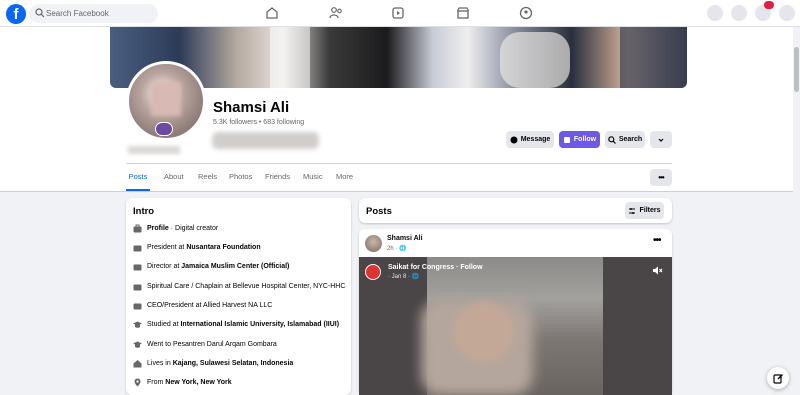 This screenshot has height=395, width=800. Describe the element at coordinates (579, 139) in the screenshot. I see `follow-button: Follow` at that location.